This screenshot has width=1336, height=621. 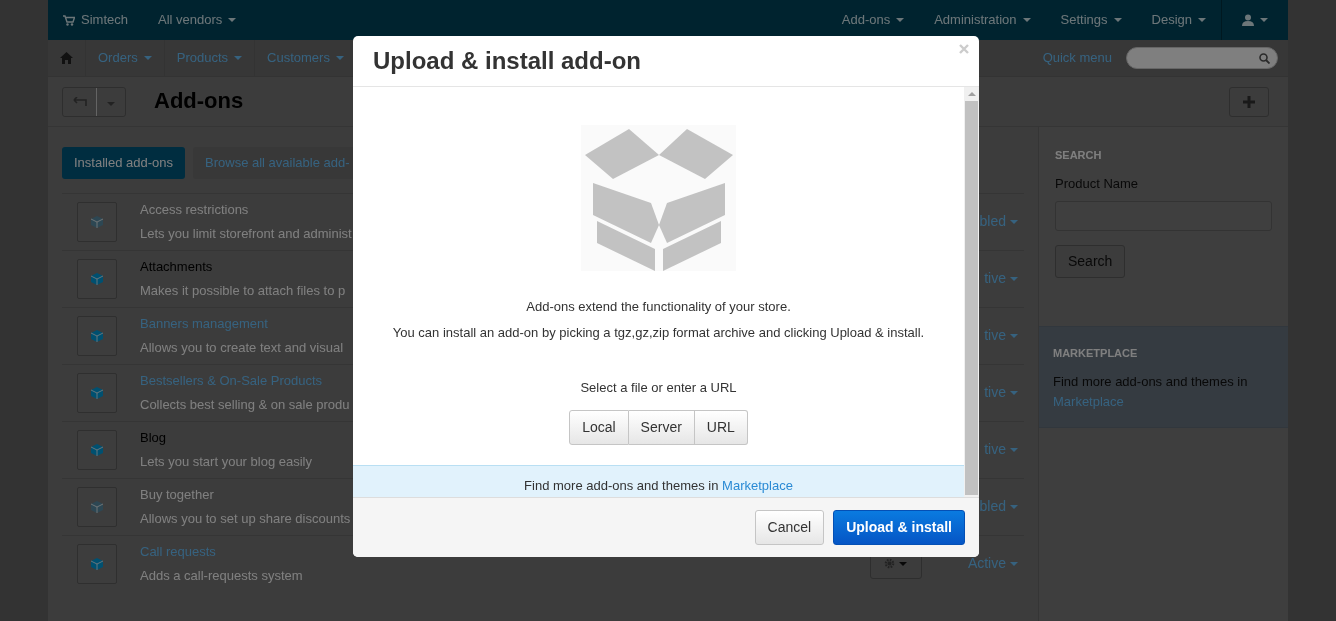 What do you see at coordinates (1095, 353) in the screenshot?
I see `section-heading: MARKETPLACE` at bounding box center [1095, 353].